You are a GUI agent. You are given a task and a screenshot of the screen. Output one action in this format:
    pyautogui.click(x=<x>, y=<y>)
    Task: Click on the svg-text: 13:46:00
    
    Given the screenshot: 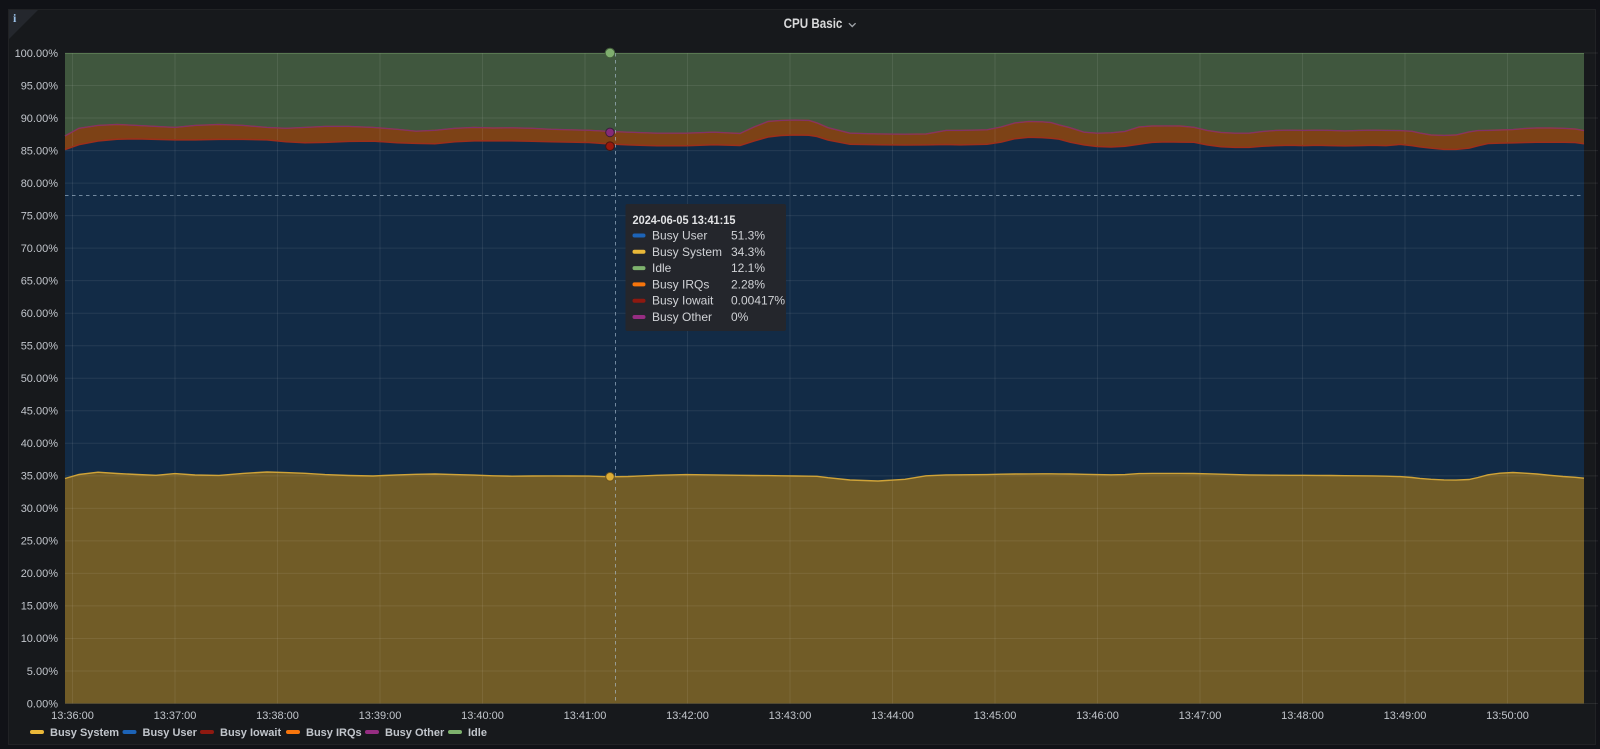 What is the action you would take?
    pyautogui.click(x=1097, y=716)
    